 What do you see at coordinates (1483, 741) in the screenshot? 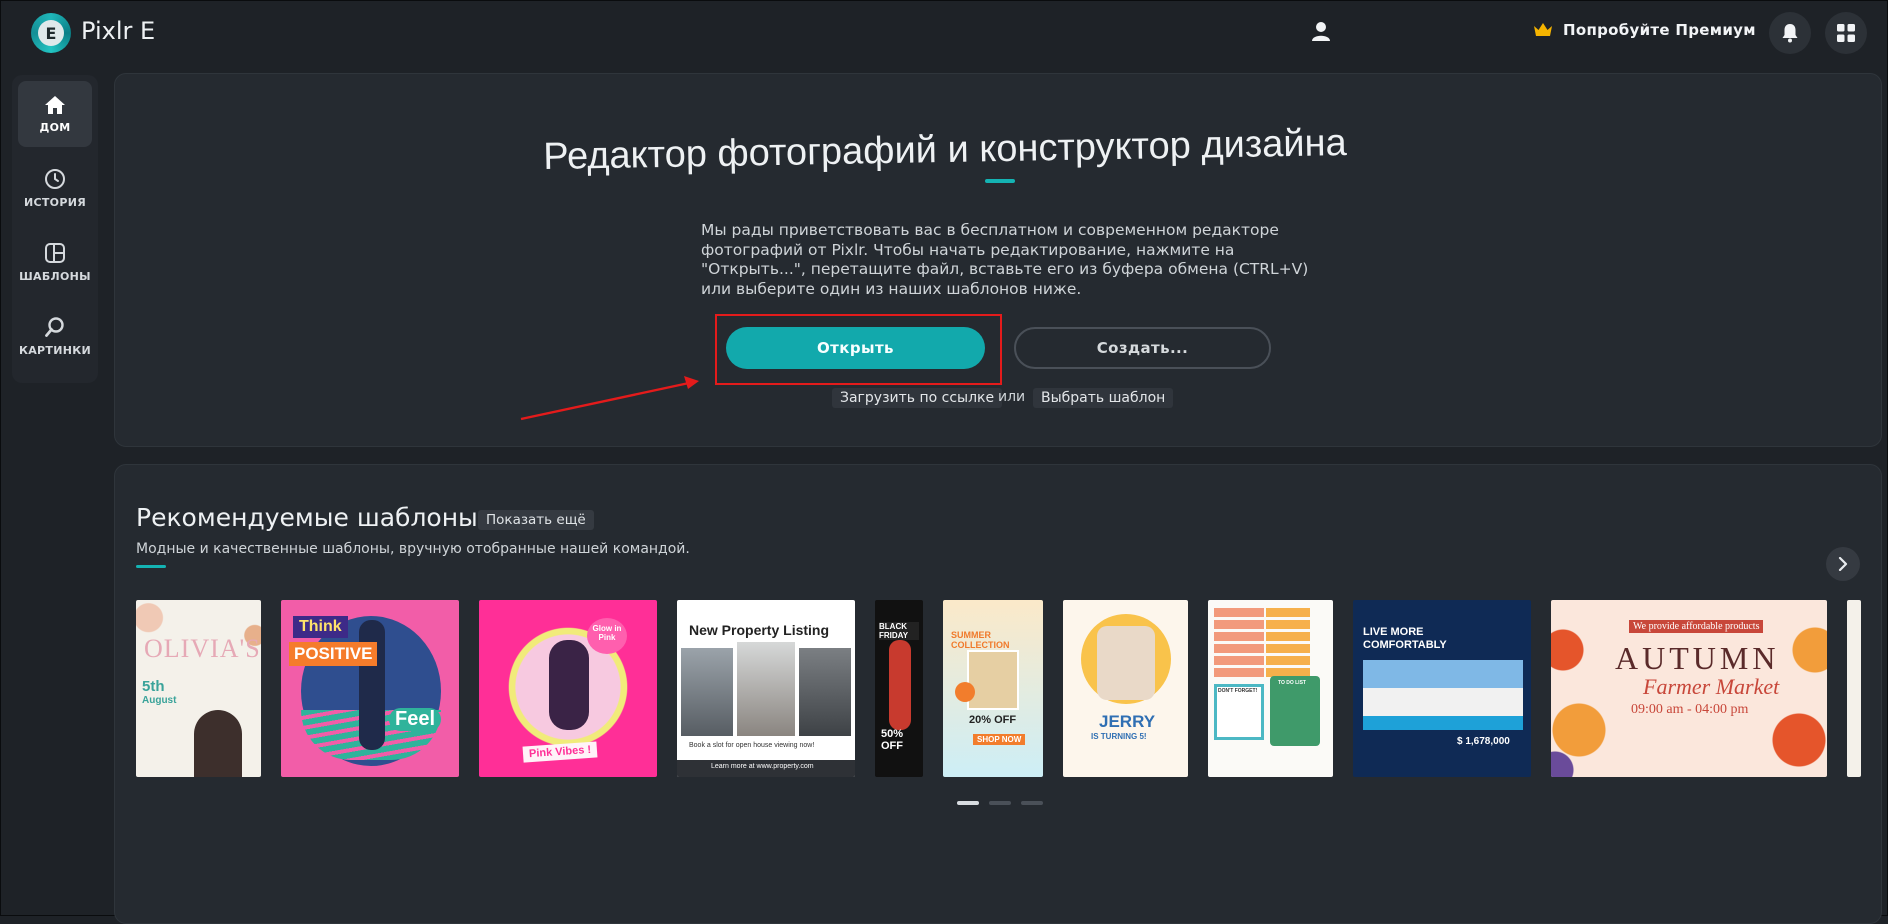
I see `card-text: $ 1,678,000` at bounding box center [1483, 741].